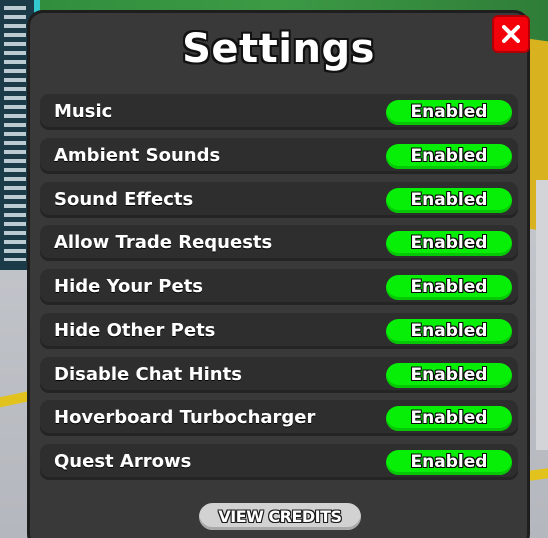 The width and height of the screenshot is (548, 538). What do you see at coordinates (279, 462) in the screenshot?
I see `setting-row-quest-arrows: Quest Arrows Enabled` at bounding box center [279, 462].